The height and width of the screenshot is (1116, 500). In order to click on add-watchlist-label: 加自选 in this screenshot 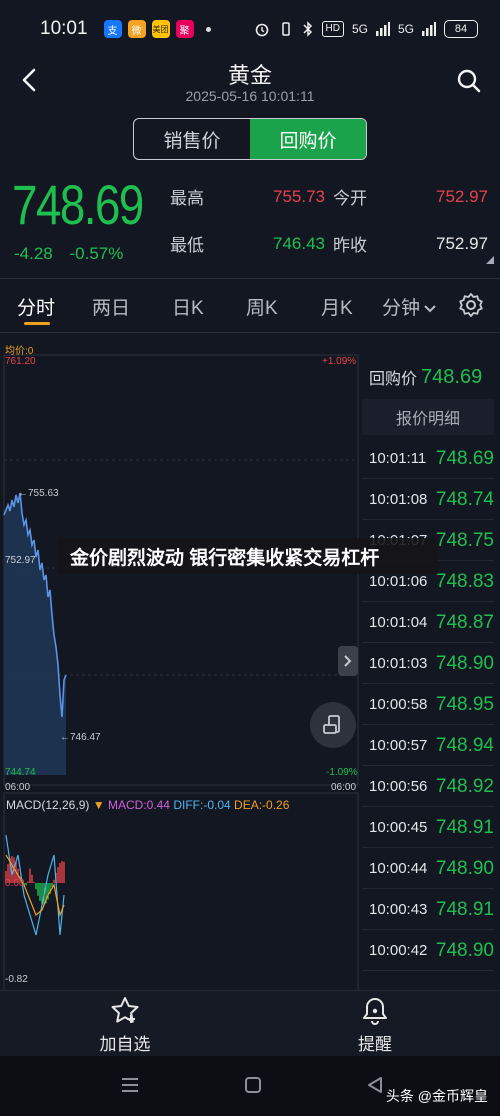, I will do `click(125, 1044)`.